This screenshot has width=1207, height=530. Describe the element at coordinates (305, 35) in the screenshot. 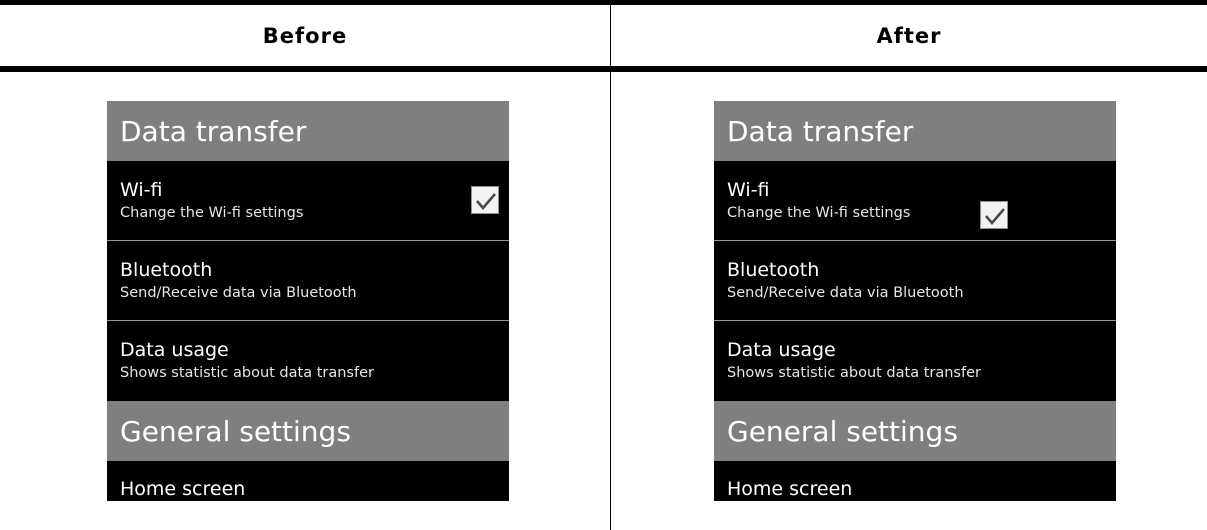

I see `column-header-before: Before` at that location.